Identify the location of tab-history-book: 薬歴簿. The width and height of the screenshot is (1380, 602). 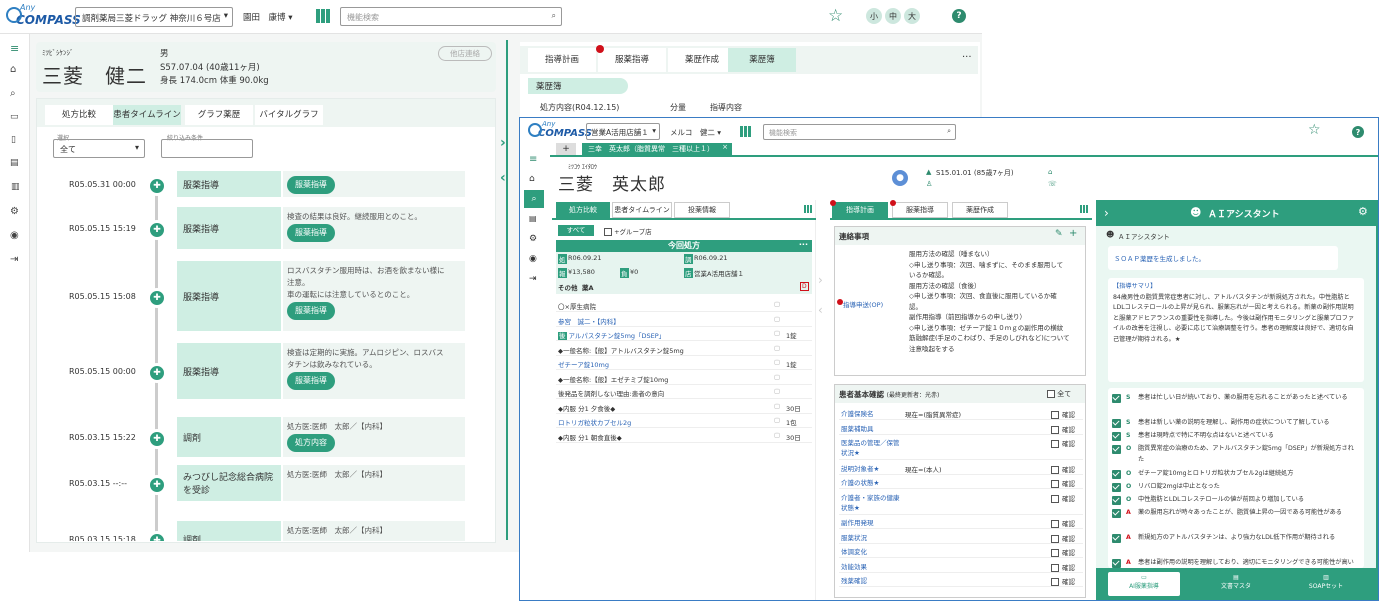
(762, 60).